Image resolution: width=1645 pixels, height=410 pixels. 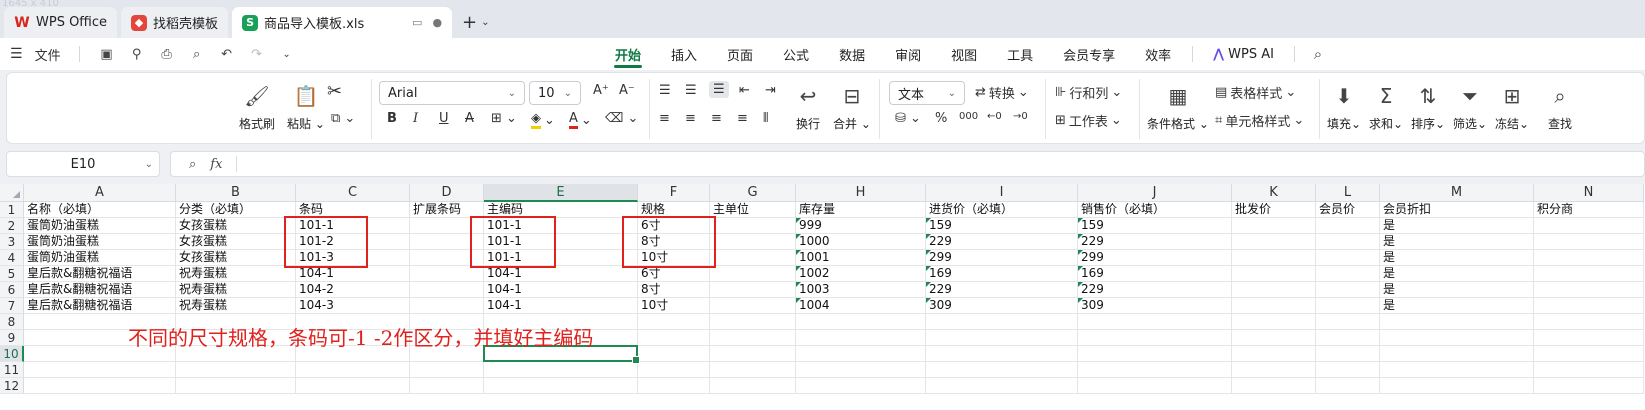 What do you see at coordinates (1560, 107) in the screenshot?
I see `find-button: ⌕ 查找` at bounding box center [1560, 107].